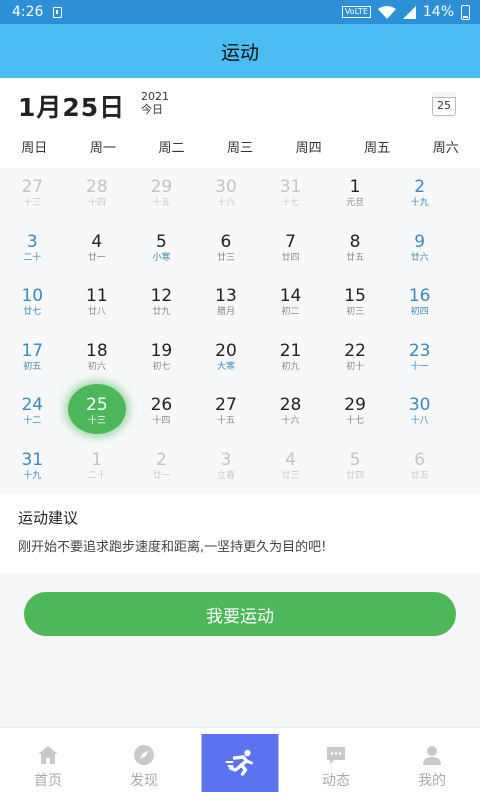 Image resolution: width=480 pixels, height=800 pixels. I want to click on calendar-day: 29 十五, so click(161, 195).